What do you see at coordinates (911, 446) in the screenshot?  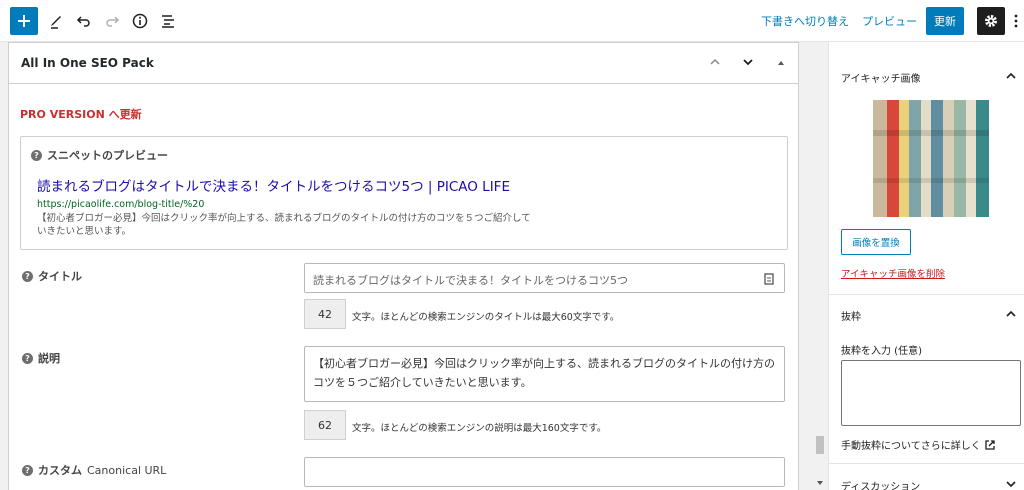 I see `learn-more-text: 手動抜粋についてさらに詳しく` at bounding box center [911, 446].